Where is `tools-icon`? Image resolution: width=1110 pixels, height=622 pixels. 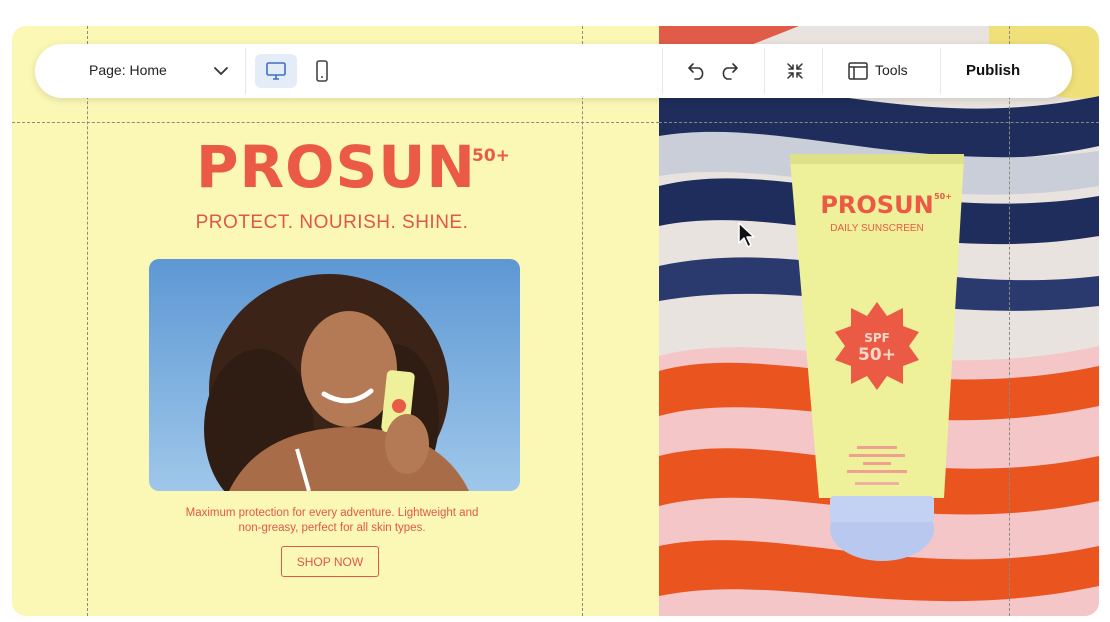 tools-icon is located at coordinates (858, 71).